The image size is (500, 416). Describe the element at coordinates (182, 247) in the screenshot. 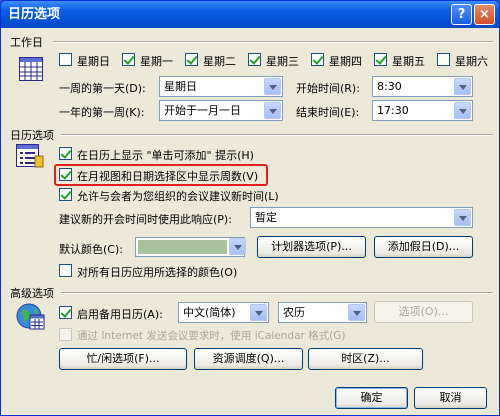

I see `color-swatch` at that location.